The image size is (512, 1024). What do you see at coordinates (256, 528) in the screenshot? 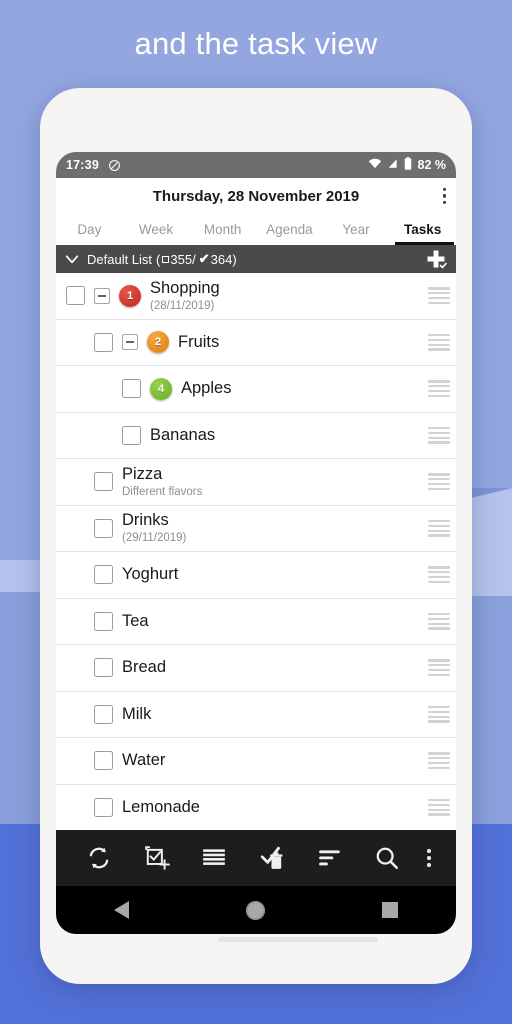
I see `task-row: Drinks (29/11/2019)` at bounding box center [256, 528].